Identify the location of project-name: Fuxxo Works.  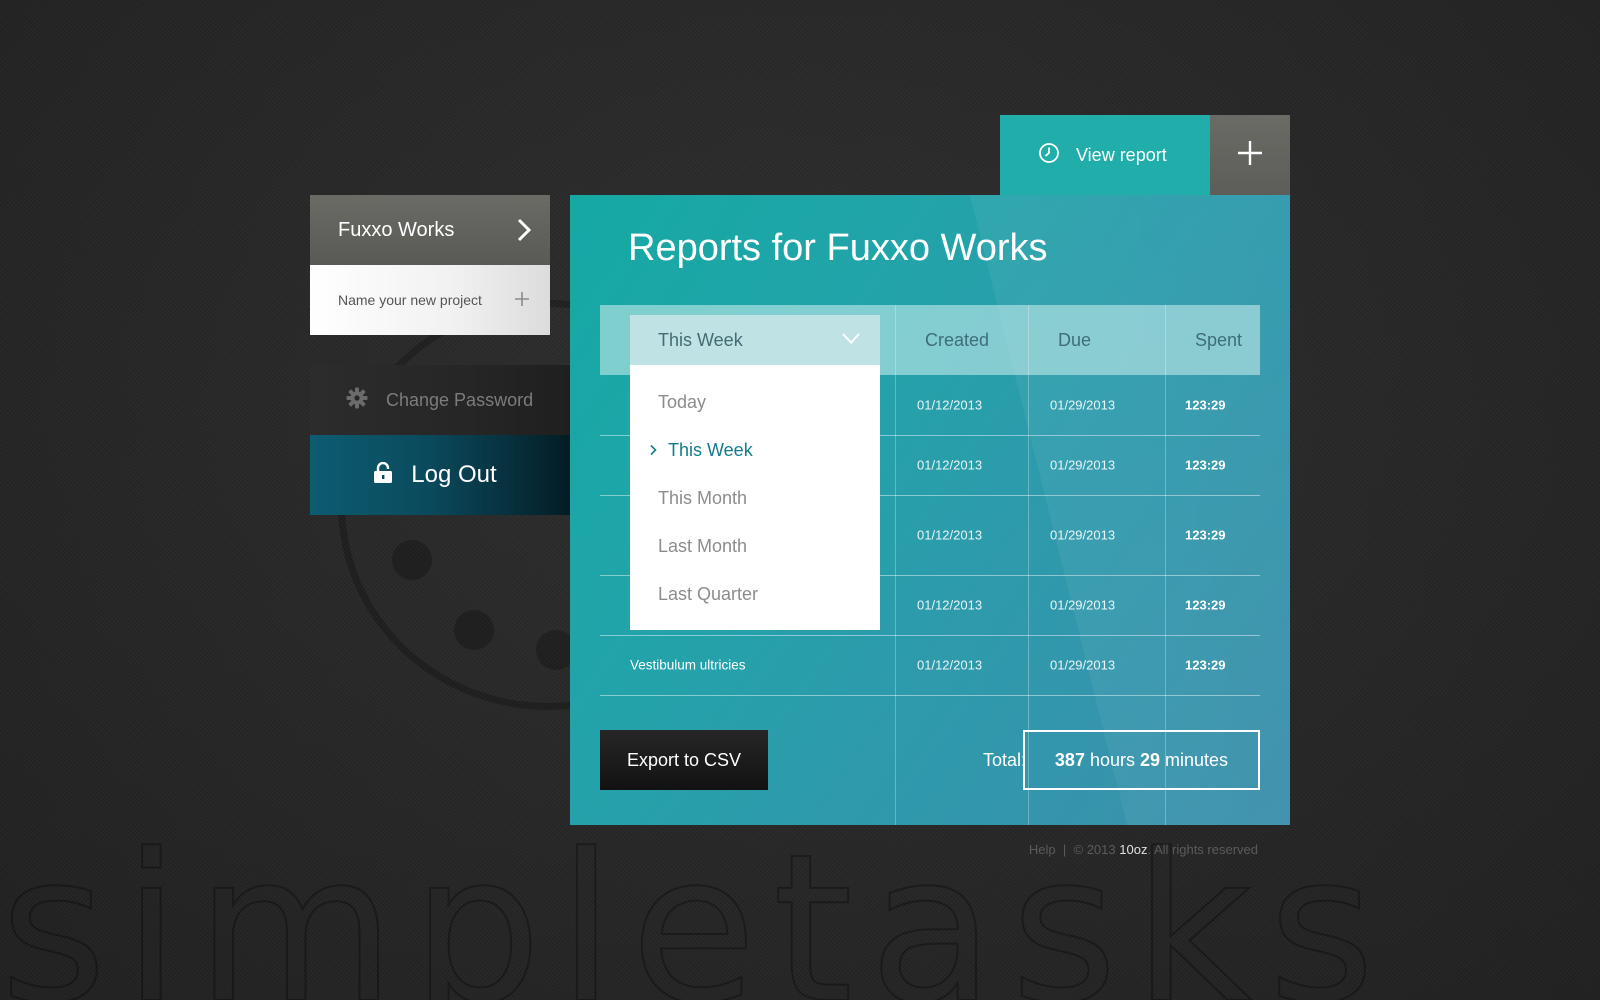
(396, 229).